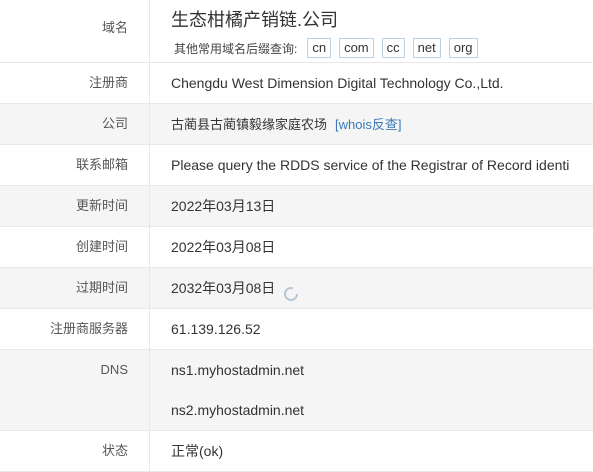 The width and height of the screenshot is (593, 472). What do you see at coordinates (75, 247) in the screenshot?
I see `label-created: 创建时间` at bounding box center [75, 247].